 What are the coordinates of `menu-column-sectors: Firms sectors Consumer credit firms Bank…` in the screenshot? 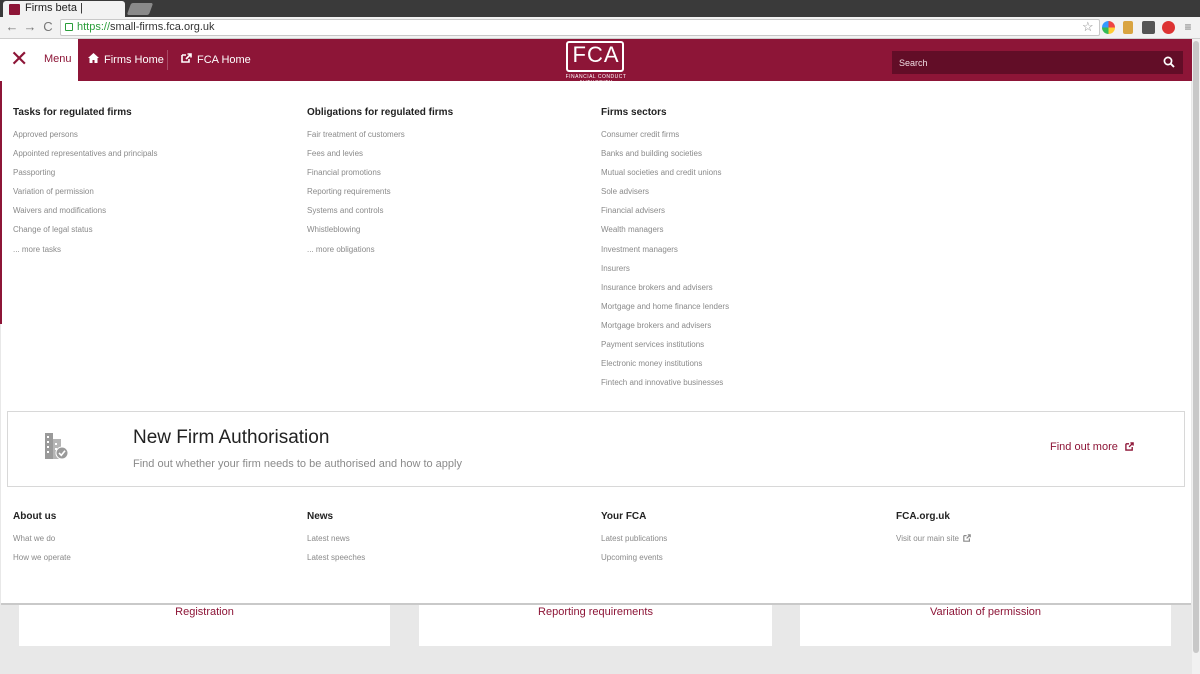 It's located at (741, 249).